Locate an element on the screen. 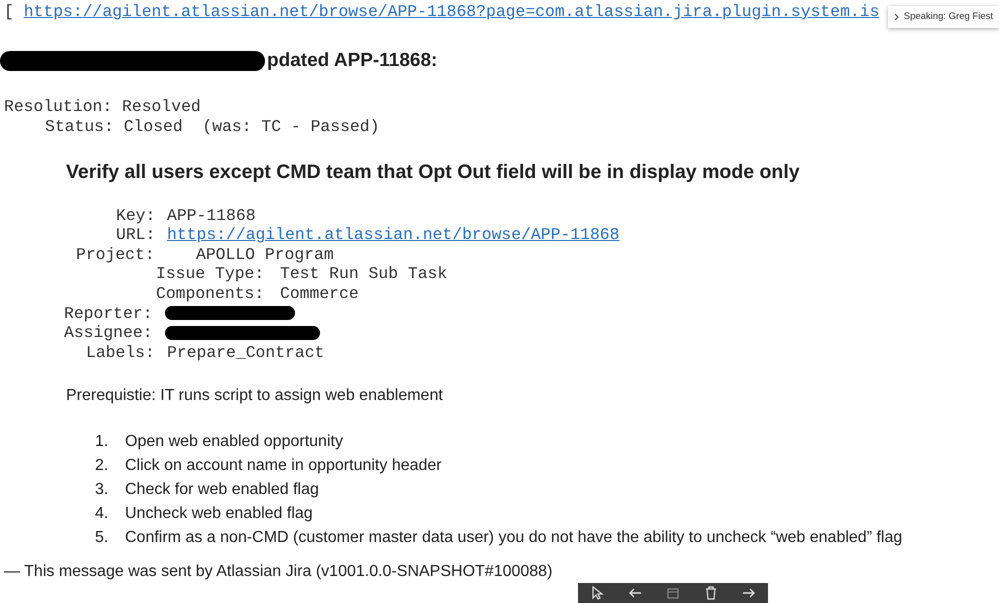  field-label: Assignee: is located at coordinates (108, 333).